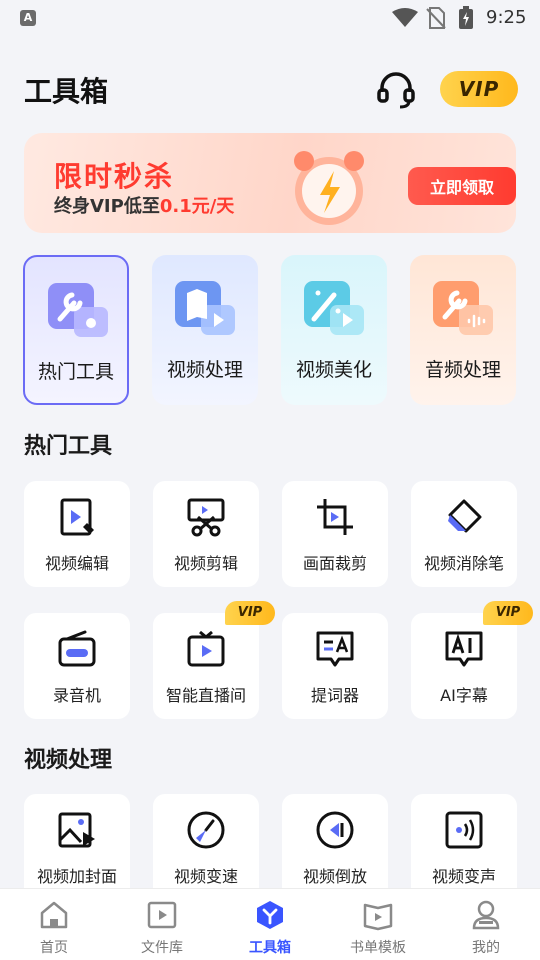 Image resolution: width=540 pixels, height=960 pixels. I want to click on notification-a-icon: A, so click(28, 18).